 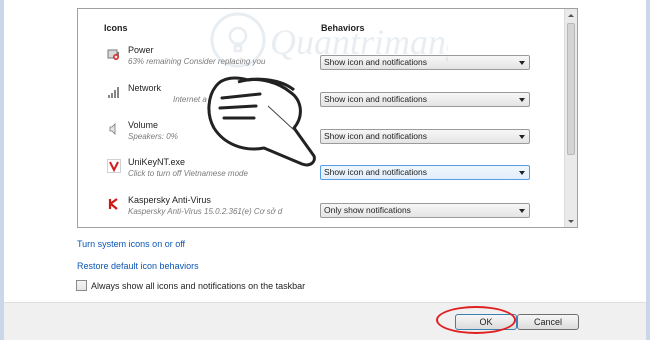 What do you see at coordinates (188, 173) in the screenshot?
I see `item-description: Click to turn off Vietnamese mode` at bounding box center [188, 173].